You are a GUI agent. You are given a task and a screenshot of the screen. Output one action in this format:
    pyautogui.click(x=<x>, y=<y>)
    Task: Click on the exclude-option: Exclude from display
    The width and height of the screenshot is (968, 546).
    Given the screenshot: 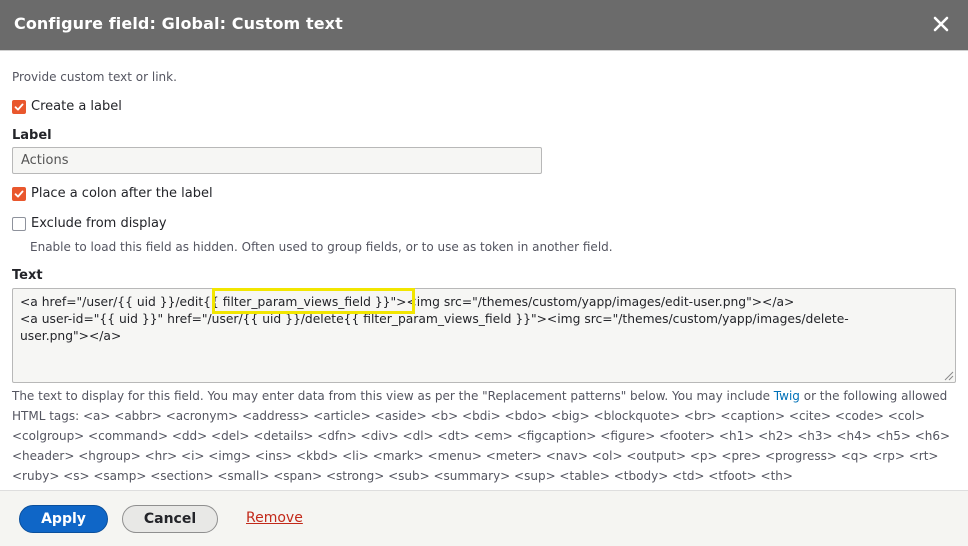 What is the action you would take?
    pyautogui.click(x=89, y=223)
    